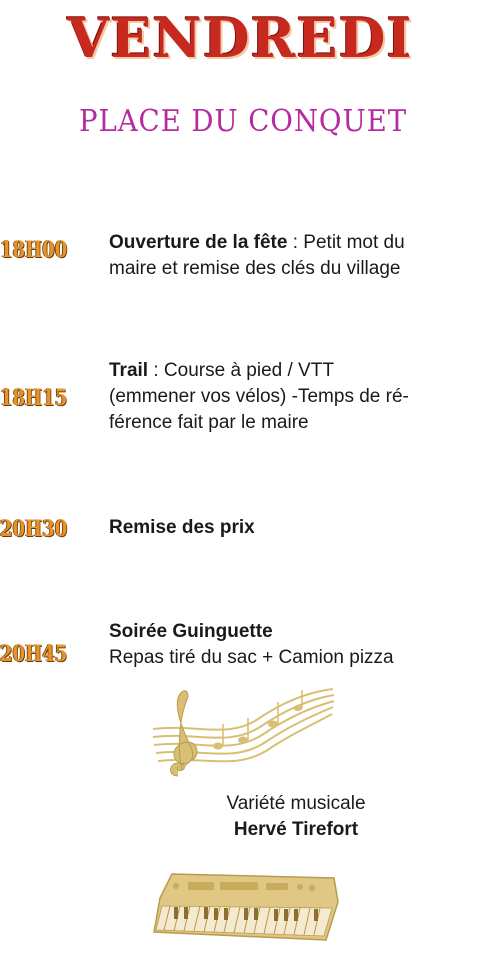 The width and height of the screenshot is (502, 960). Describe the element at coordinates (243, 121) in the screenshot. I see `location-subtitle: PLACE DU CONQUET` at that location.